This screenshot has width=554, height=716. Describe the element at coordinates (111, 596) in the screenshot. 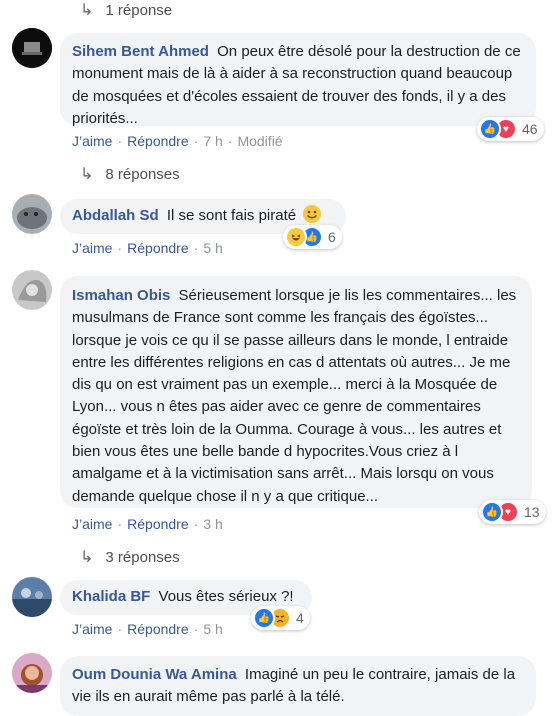

I see `comment-author-link: Khalida BF` at that location.